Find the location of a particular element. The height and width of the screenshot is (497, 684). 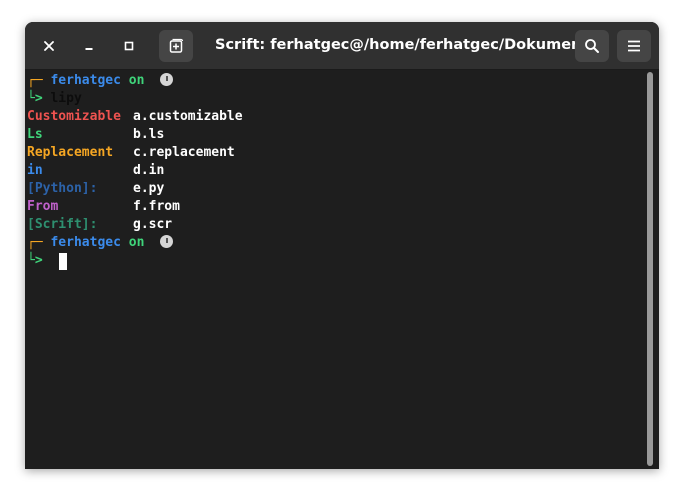

search-button is located at coordinates (592, 46).